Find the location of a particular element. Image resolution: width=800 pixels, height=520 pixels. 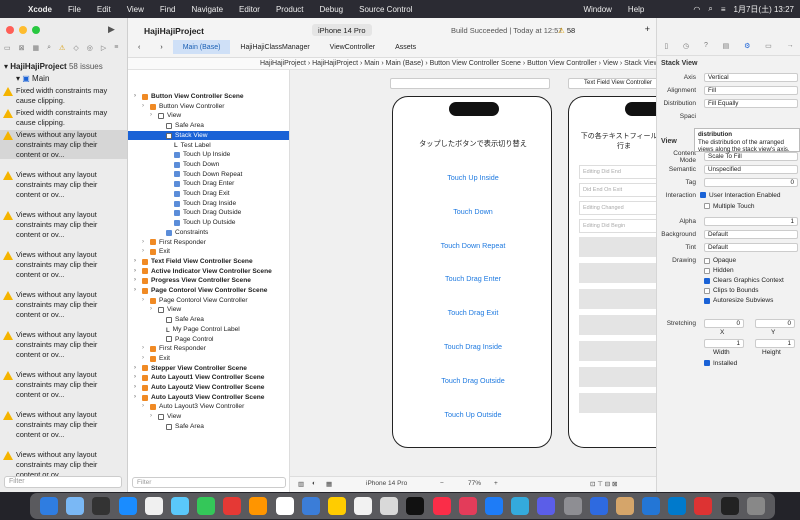

menu-view: View is located at coordinates (135, 9).